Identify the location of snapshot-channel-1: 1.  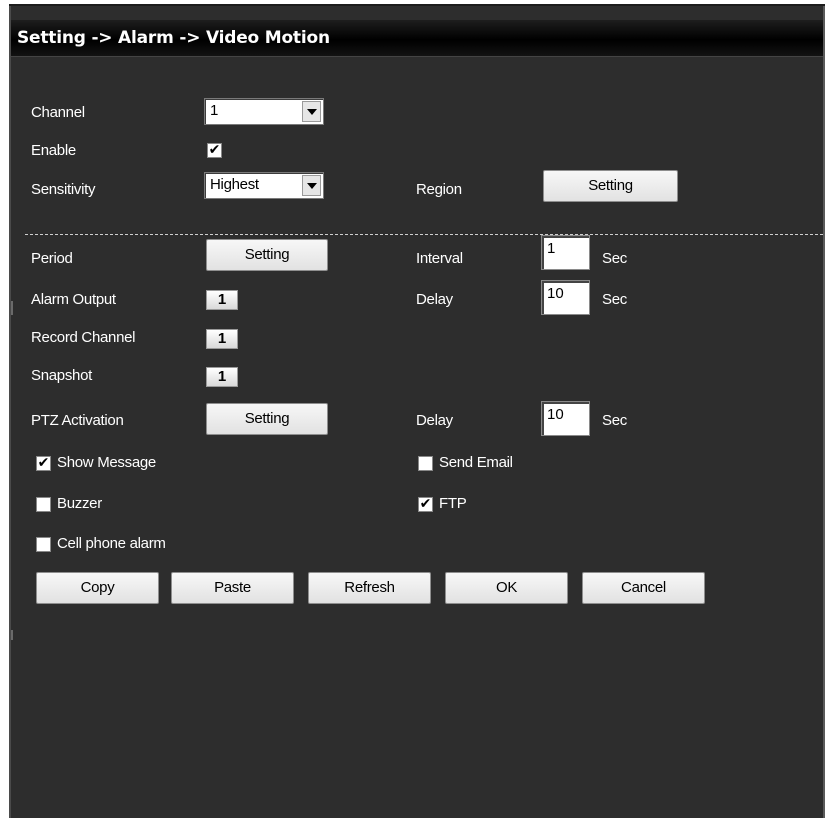
(222, 377).